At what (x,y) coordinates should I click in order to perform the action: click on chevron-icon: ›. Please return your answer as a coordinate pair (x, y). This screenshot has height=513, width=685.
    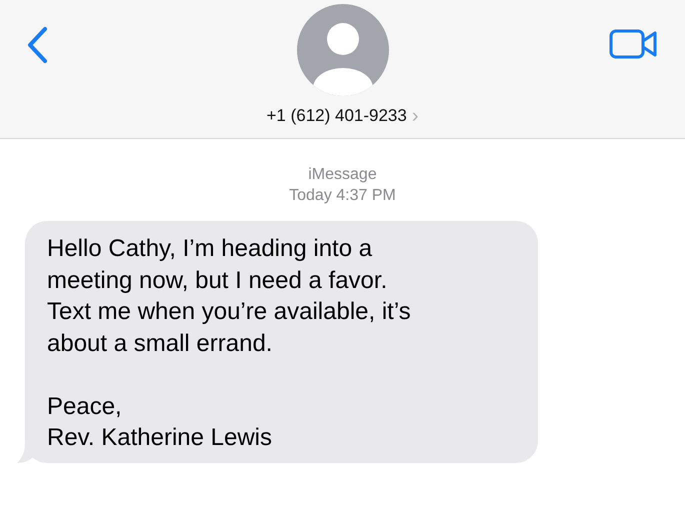
    Looking at the image, I should click on (415, 116).